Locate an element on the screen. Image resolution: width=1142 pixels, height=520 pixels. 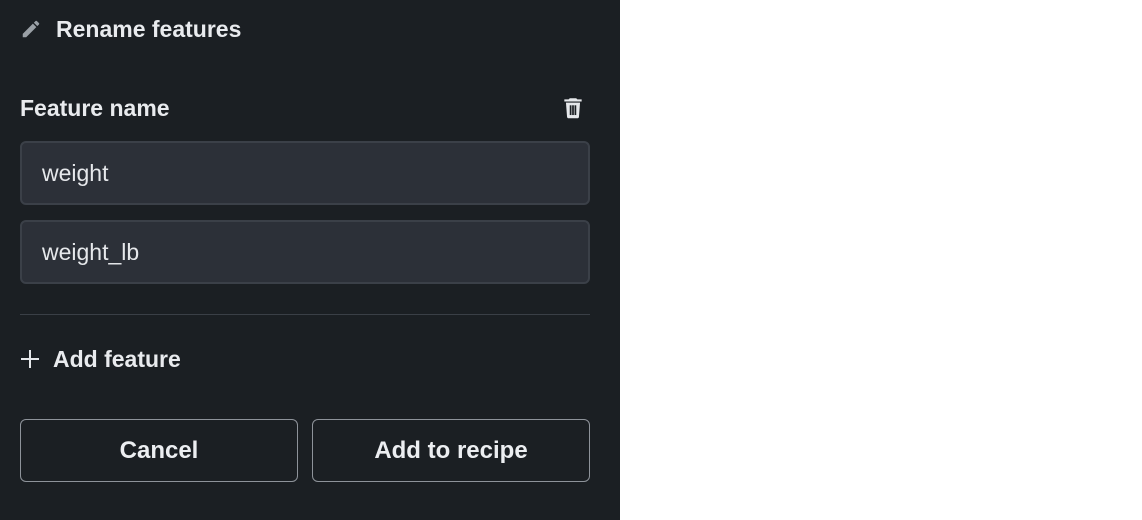
add-feature-button: Add feature is located at coordinates (100, 359).